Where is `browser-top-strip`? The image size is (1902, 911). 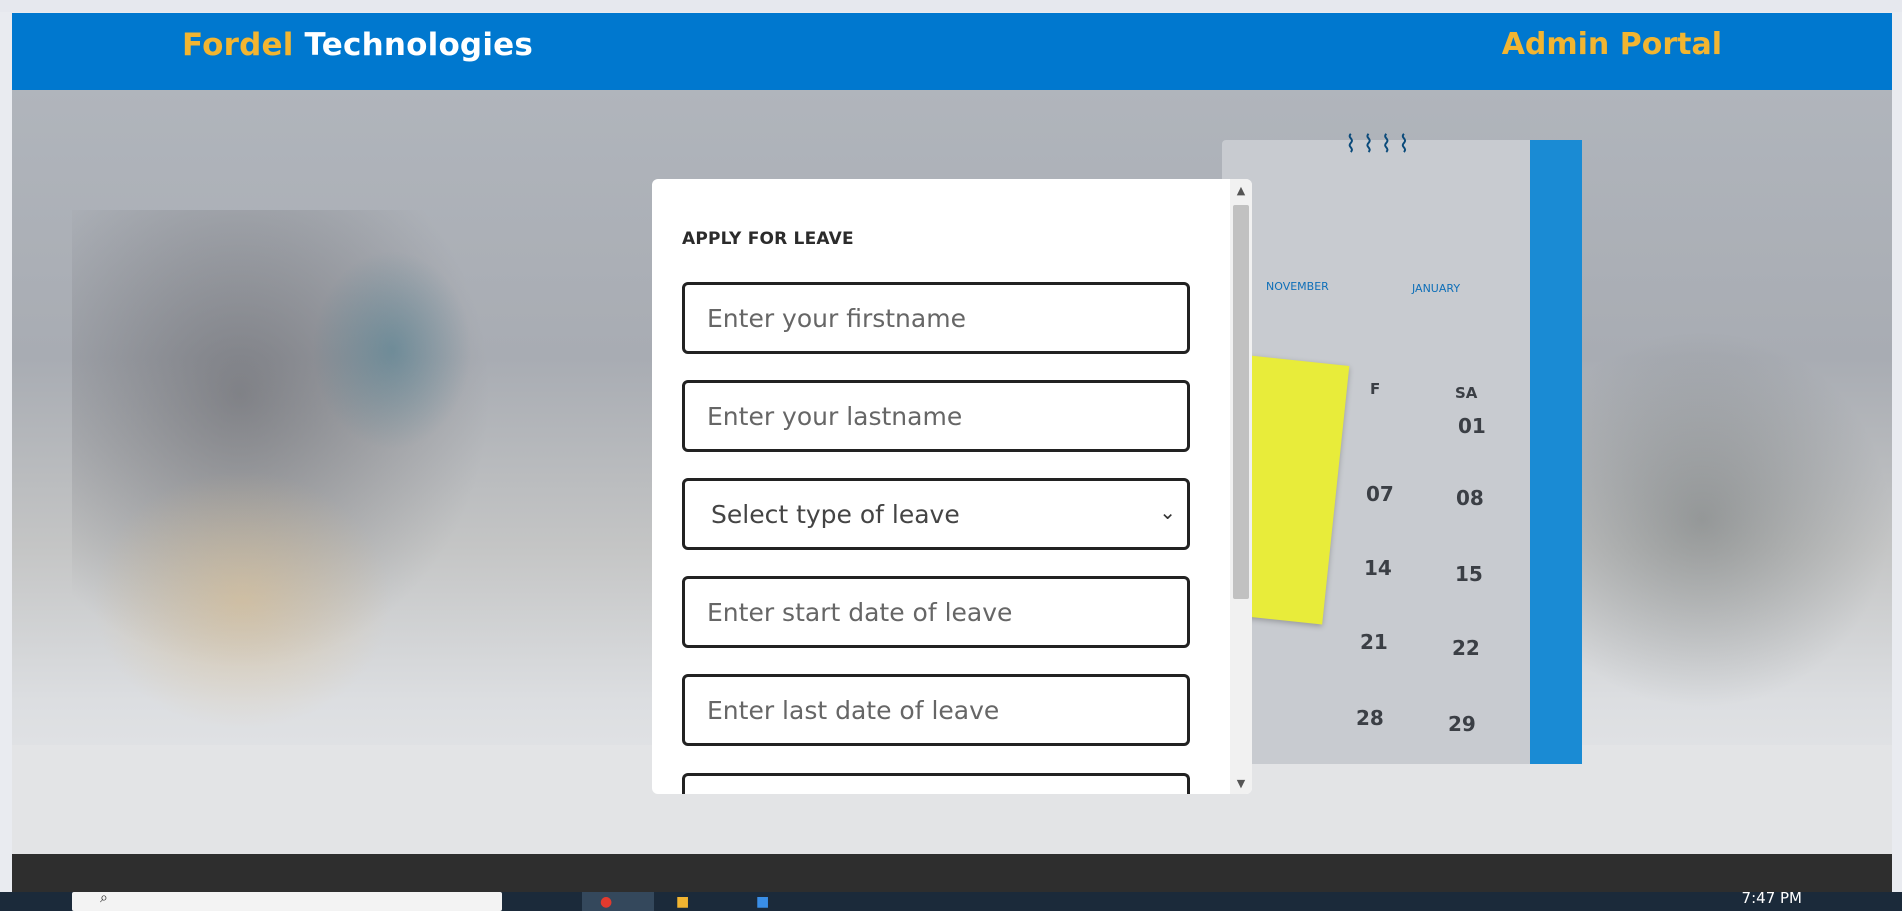 browser-top-strip is located at coordinates (951, 6).